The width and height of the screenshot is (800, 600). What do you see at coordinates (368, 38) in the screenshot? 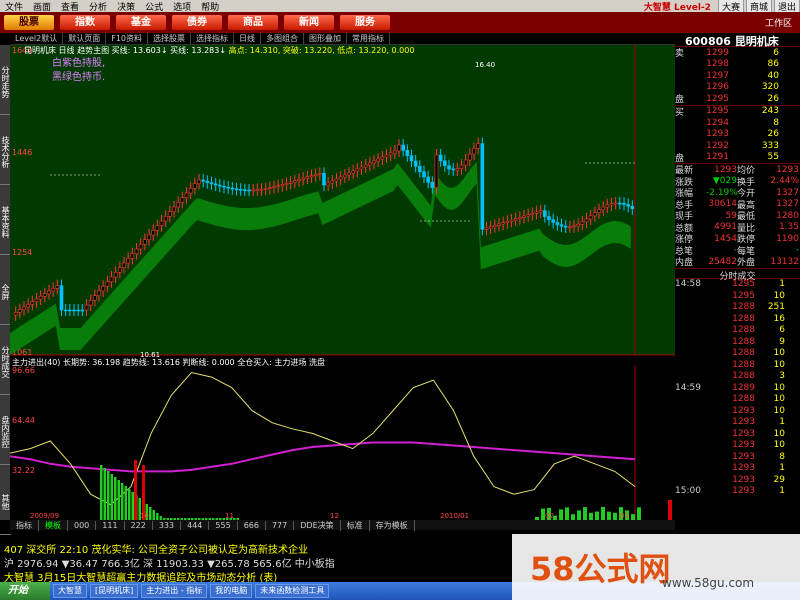
I see `toolbar-common-indicator: 常用指标` at bounding box center [368, 38].